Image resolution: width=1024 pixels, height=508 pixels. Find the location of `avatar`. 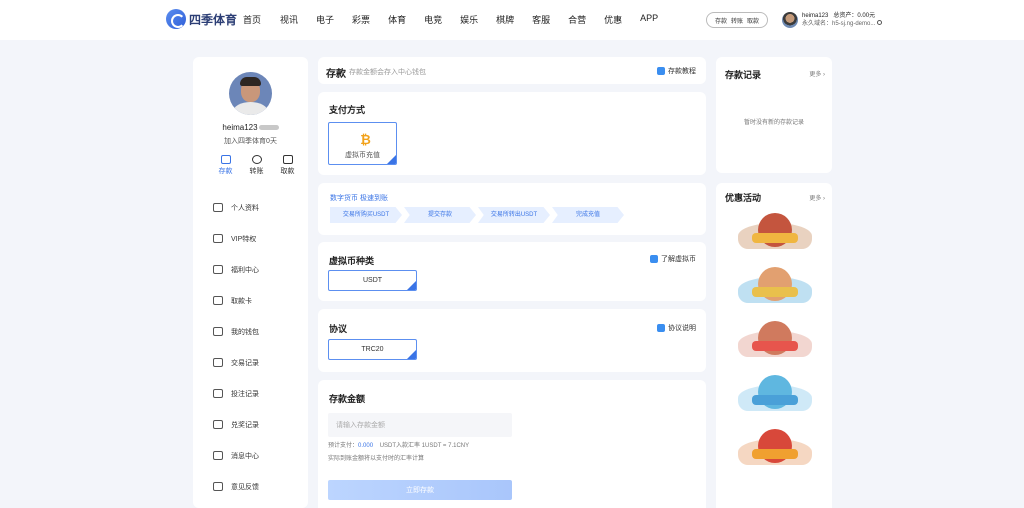

avatar is located at coordinates (790, 20).